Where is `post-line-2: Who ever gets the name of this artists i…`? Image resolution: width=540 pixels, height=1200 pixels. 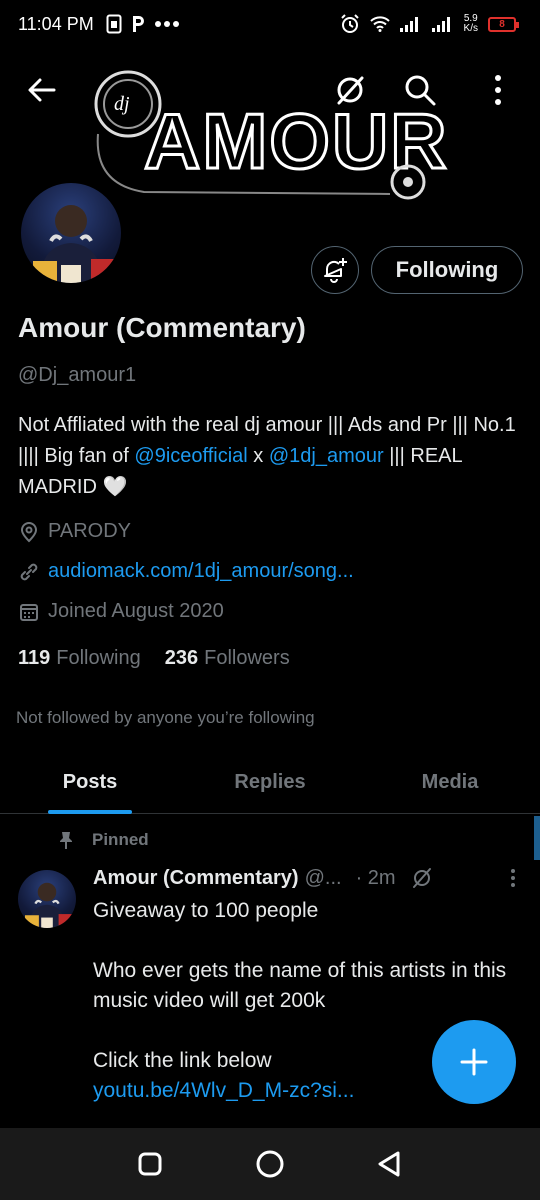 post-line-2: Who ever gets the name of this artists i… is located at coordinates (300, 985).